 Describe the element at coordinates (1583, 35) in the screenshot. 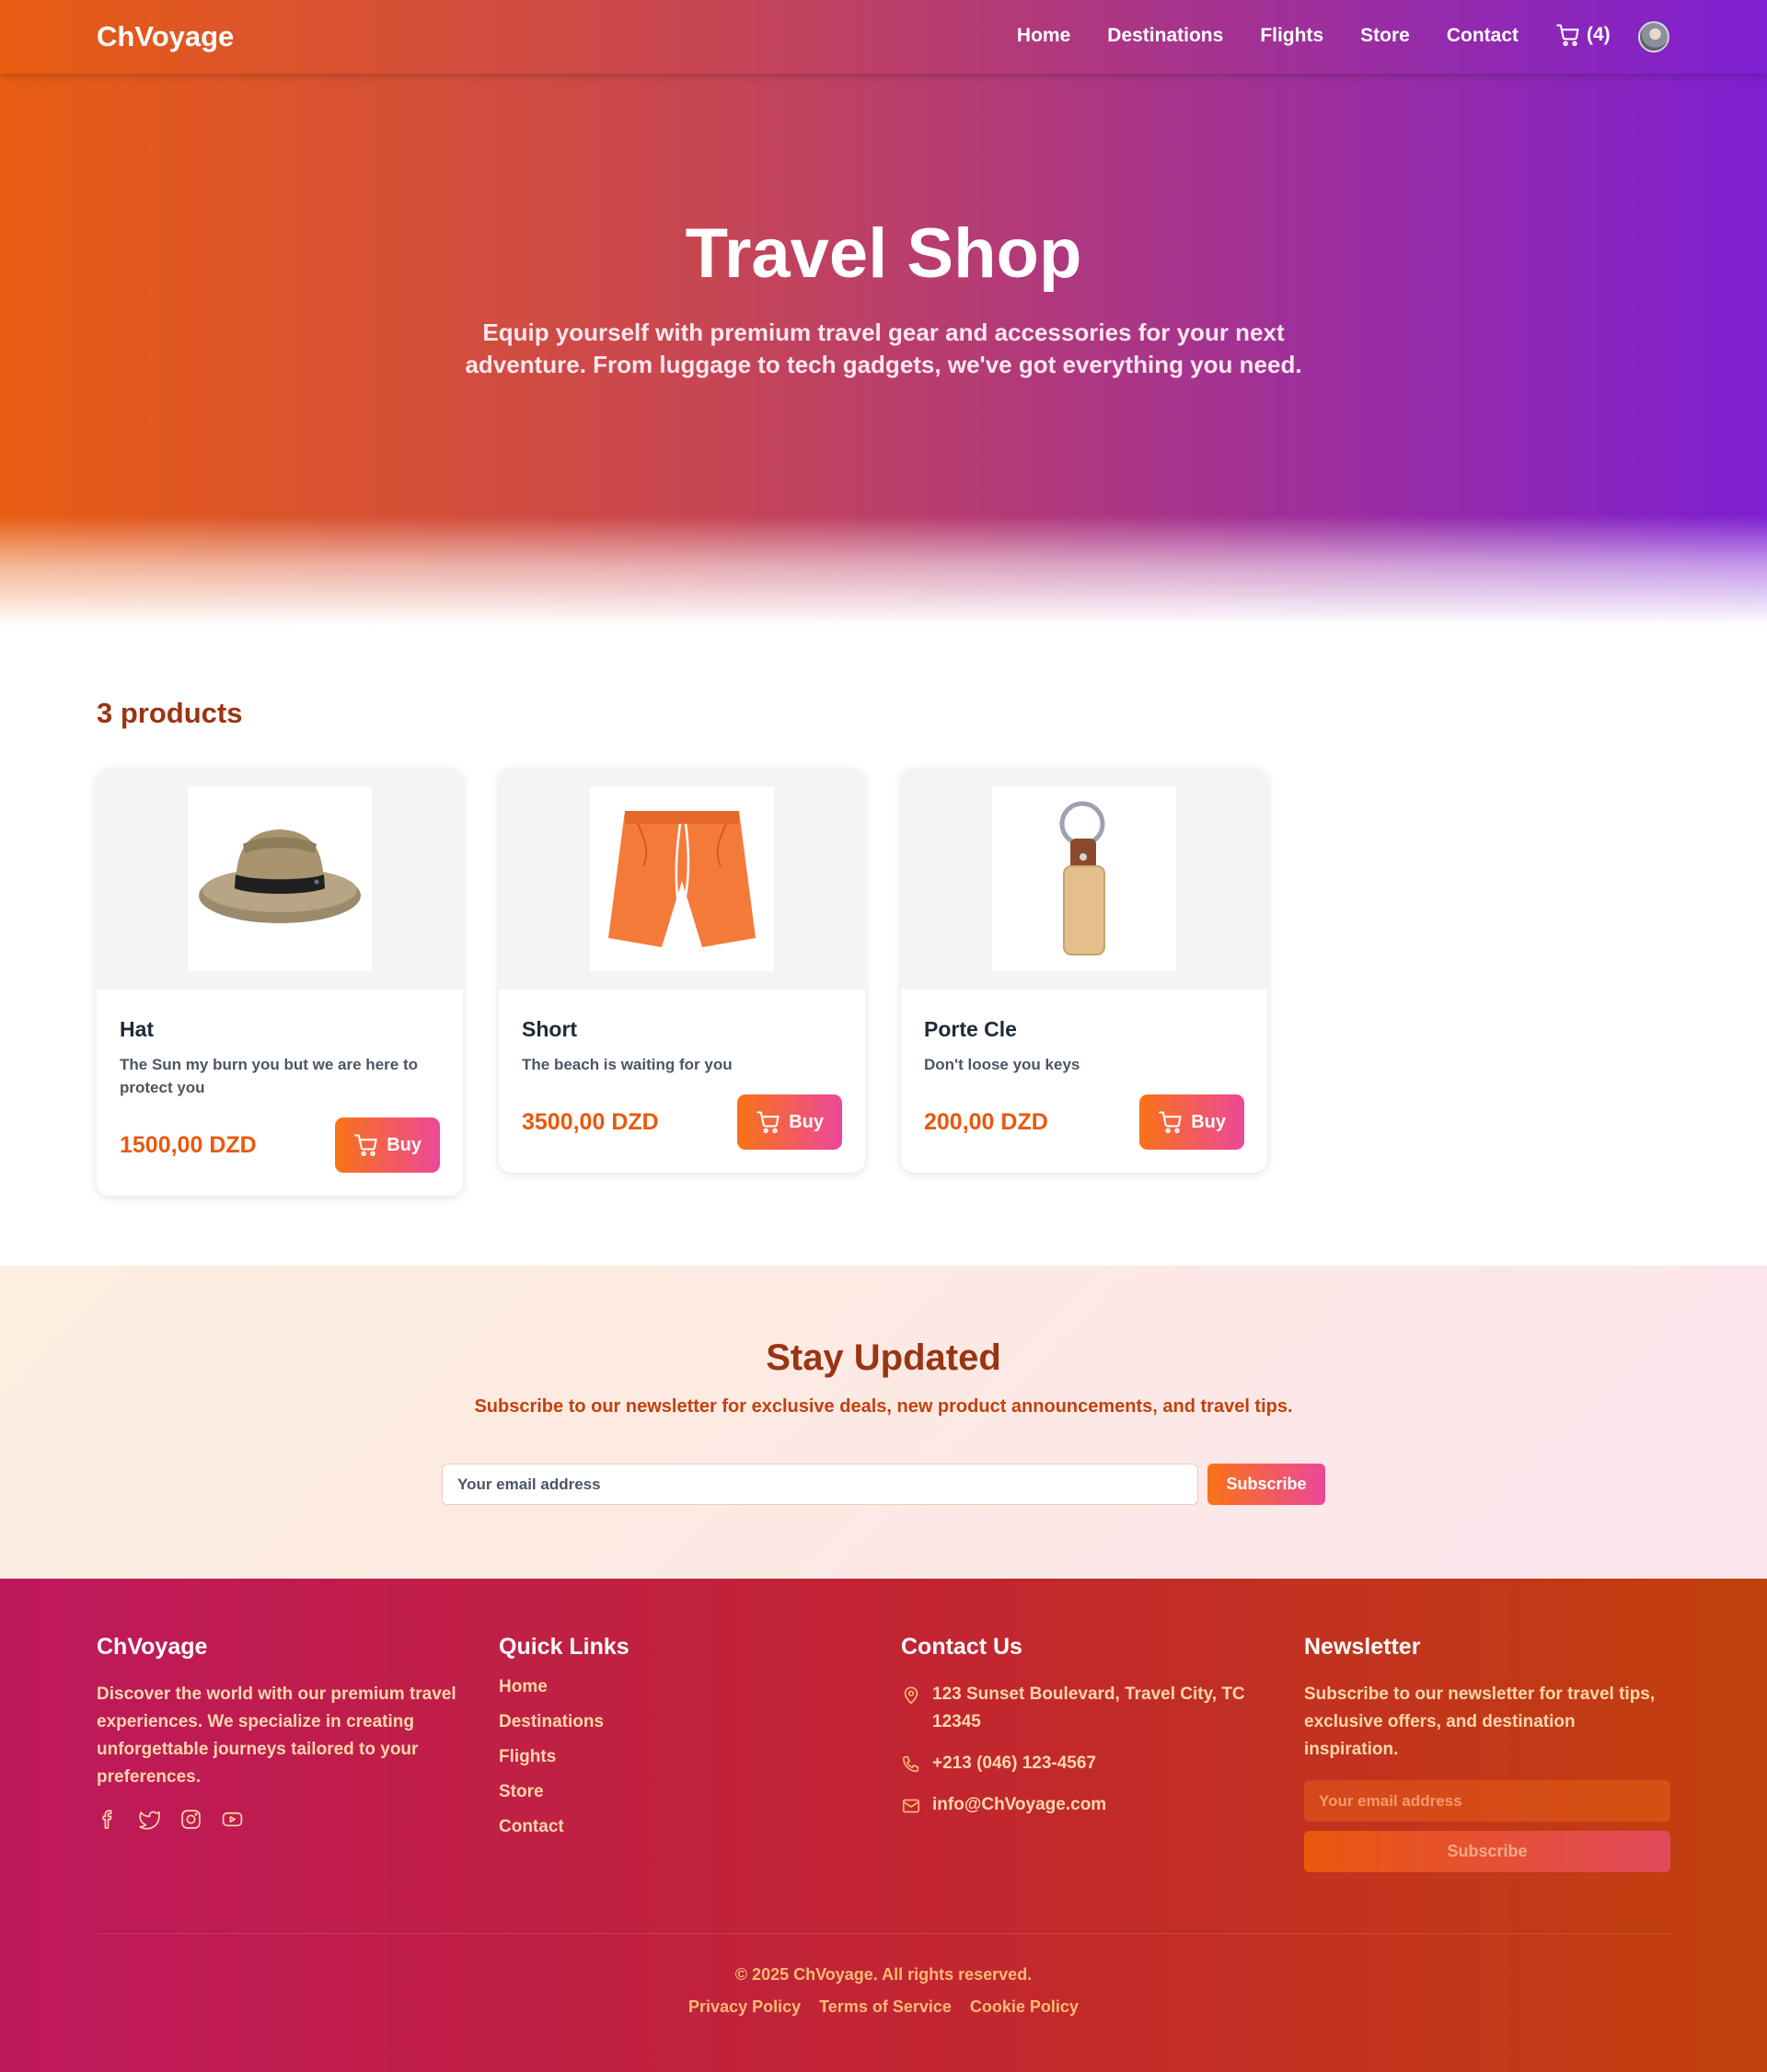

I see `cart-button: (4)` at that location.